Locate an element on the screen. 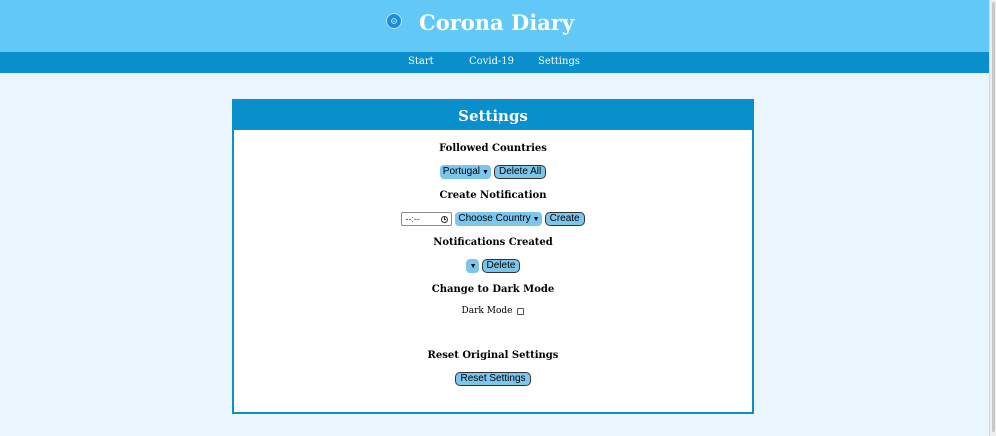  create-notification-row: --:-- Choose Country ▼ Create is located at coordinates (493, 219).